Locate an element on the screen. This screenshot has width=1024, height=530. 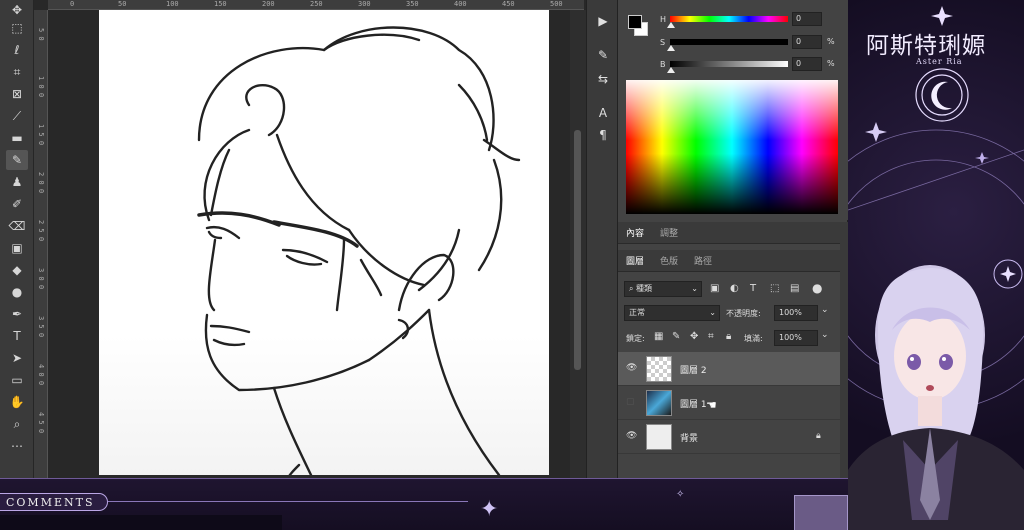
eraser-tool-icon: ⌫ is located at coordinates (17, 226).